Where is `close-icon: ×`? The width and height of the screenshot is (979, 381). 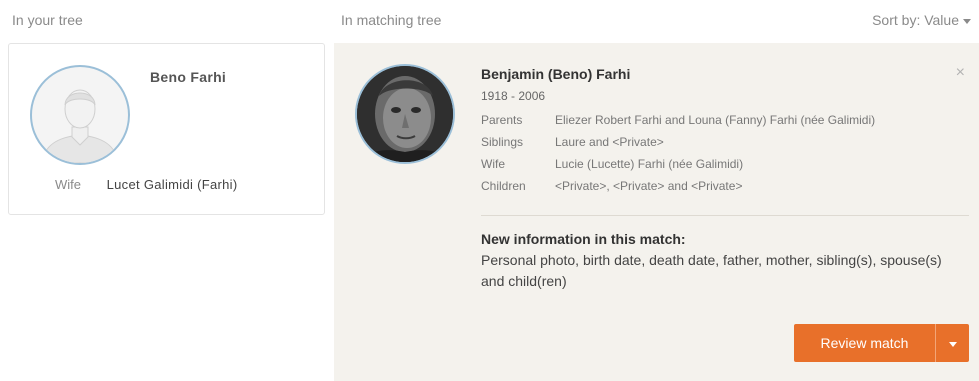
close-icon: × is located at coordinates (960, 73).